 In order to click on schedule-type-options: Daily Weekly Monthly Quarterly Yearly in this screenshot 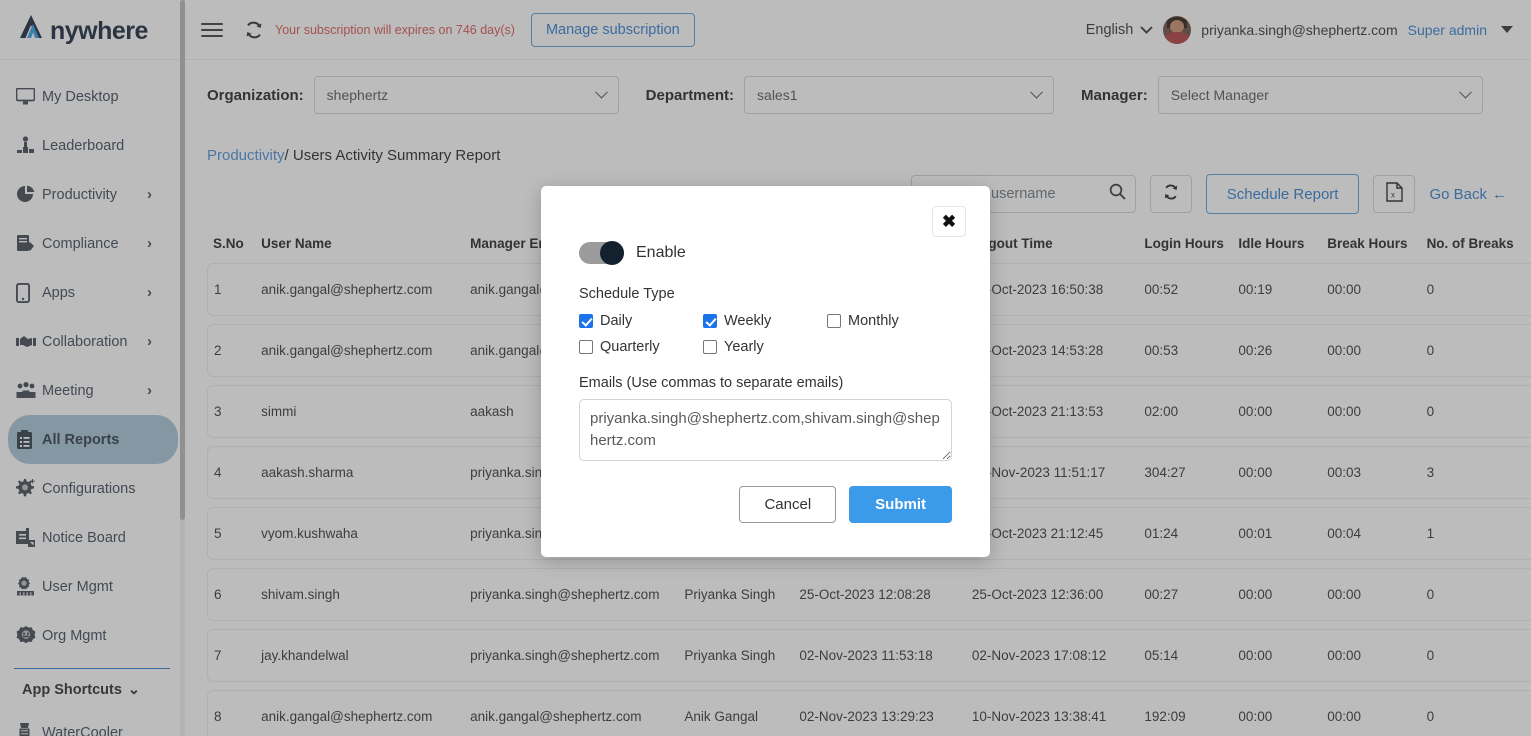, I will do `click(765, 334)`.